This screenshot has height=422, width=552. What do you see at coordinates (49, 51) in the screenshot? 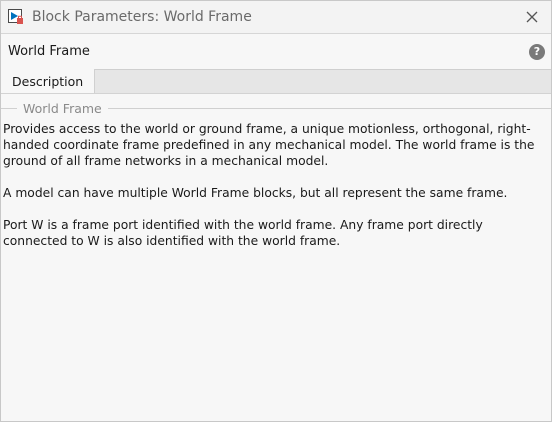
I see `block-name: World Frame` at bounding box center [49, 51].